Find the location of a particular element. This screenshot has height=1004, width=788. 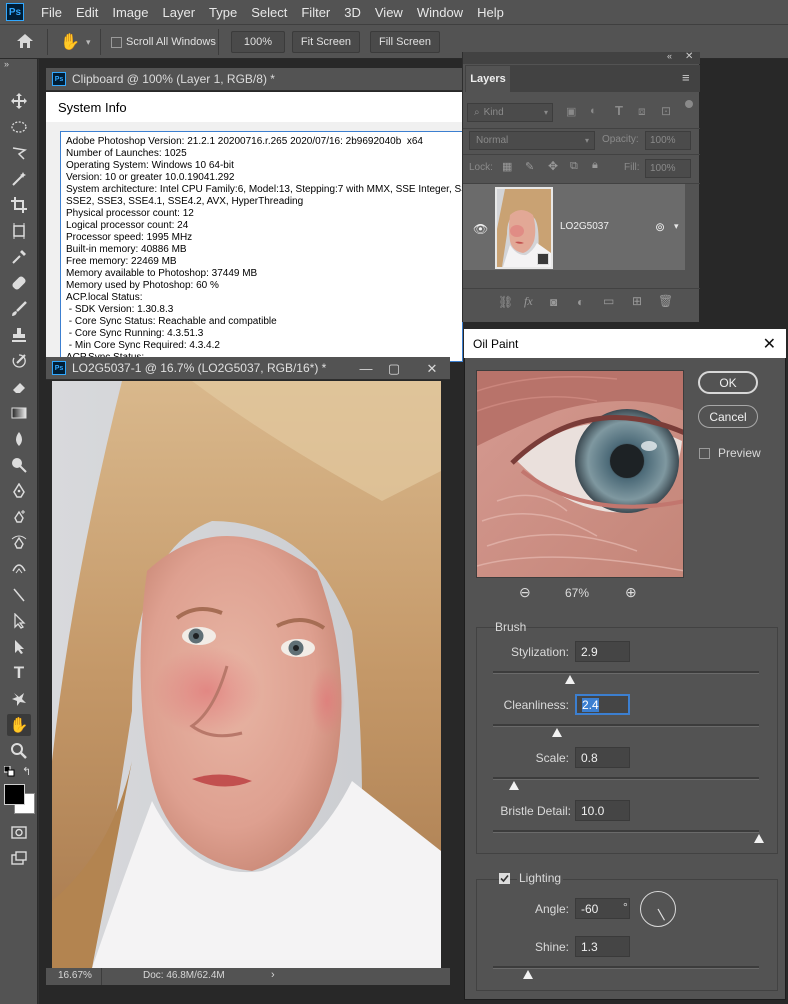

clipboard-window-titlebar: Ps Clipboard @ 100% (Layer 1, RGB/8) * is located at coordinates (254, 79).